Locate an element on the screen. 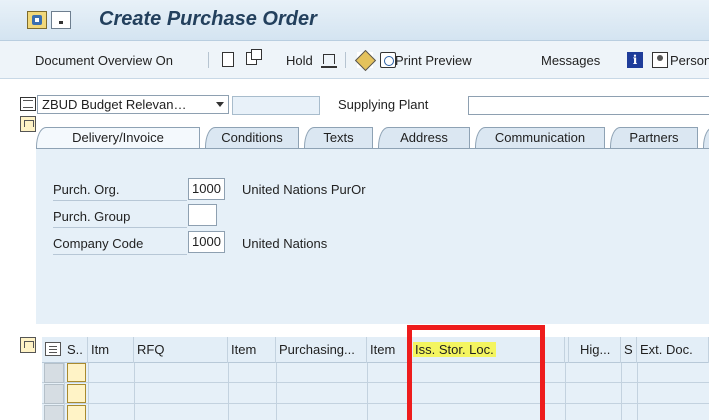 This screenshot has height=420, width=709. supplying-plant-label: Supplying Plant is located at coordinates (383, 104).